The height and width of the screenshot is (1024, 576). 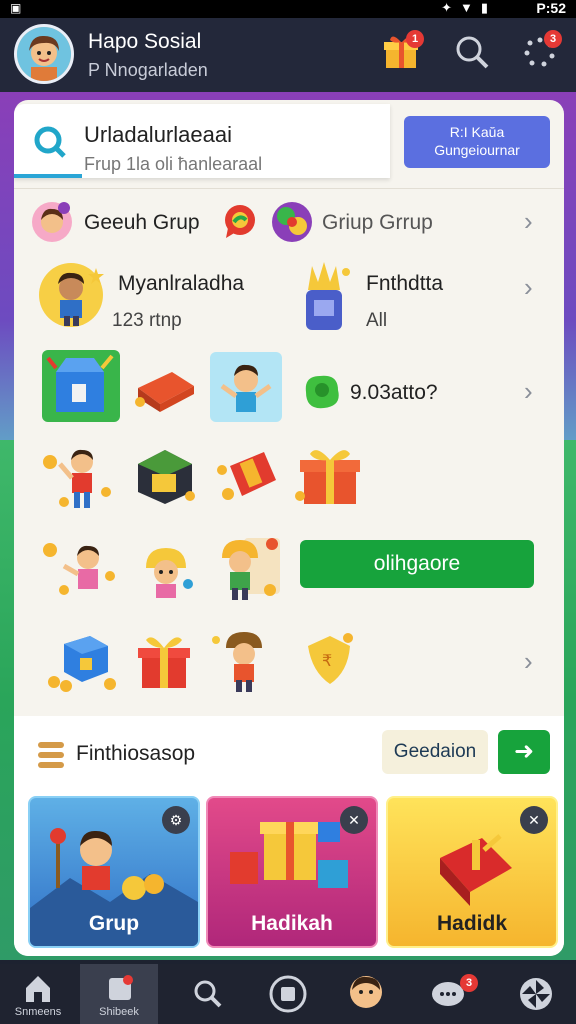 What do you see at coordinates (551, 8) in the screenshot?
I see `status-time: P:52` at bounding box center [551, 8].